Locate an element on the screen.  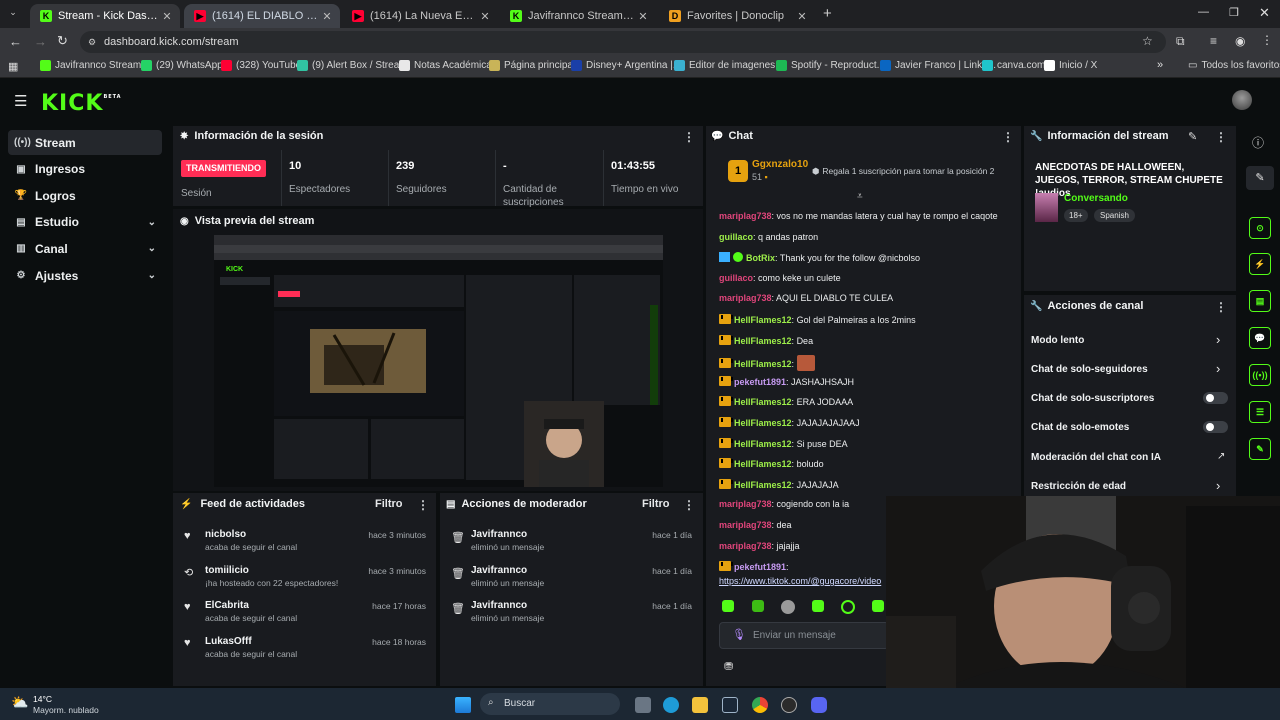
feed-filter-button: Filtro is located at coordinates (389, 504).